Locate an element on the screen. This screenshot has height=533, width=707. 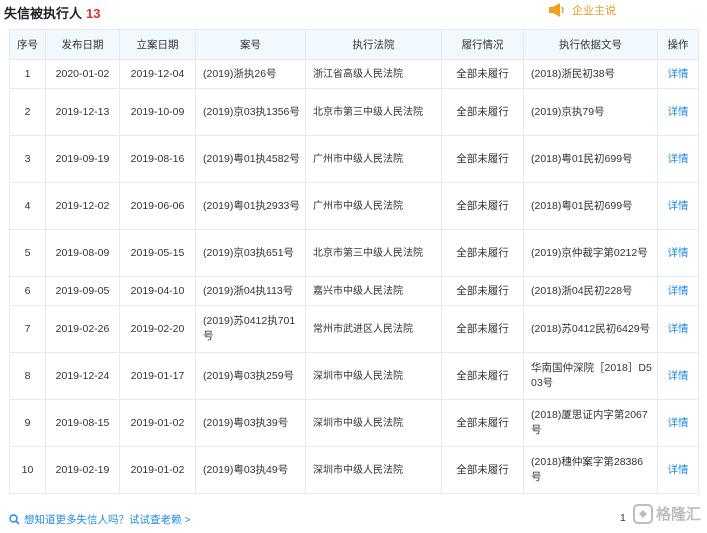
case-number: (2019)粤01执4582号 is located at coordinates (250, 159).